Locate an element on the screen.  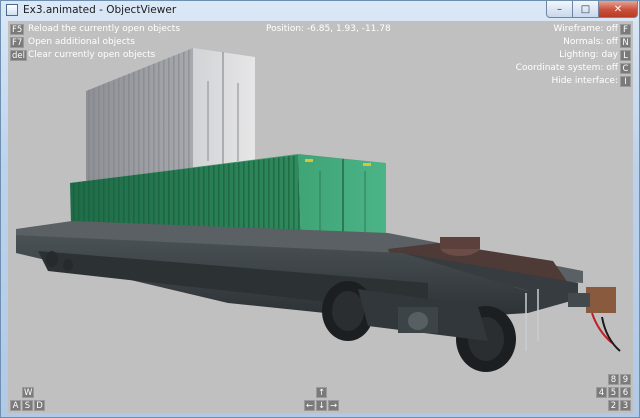
lighting-label: Lighting: day is located at coordinates (588, 55).